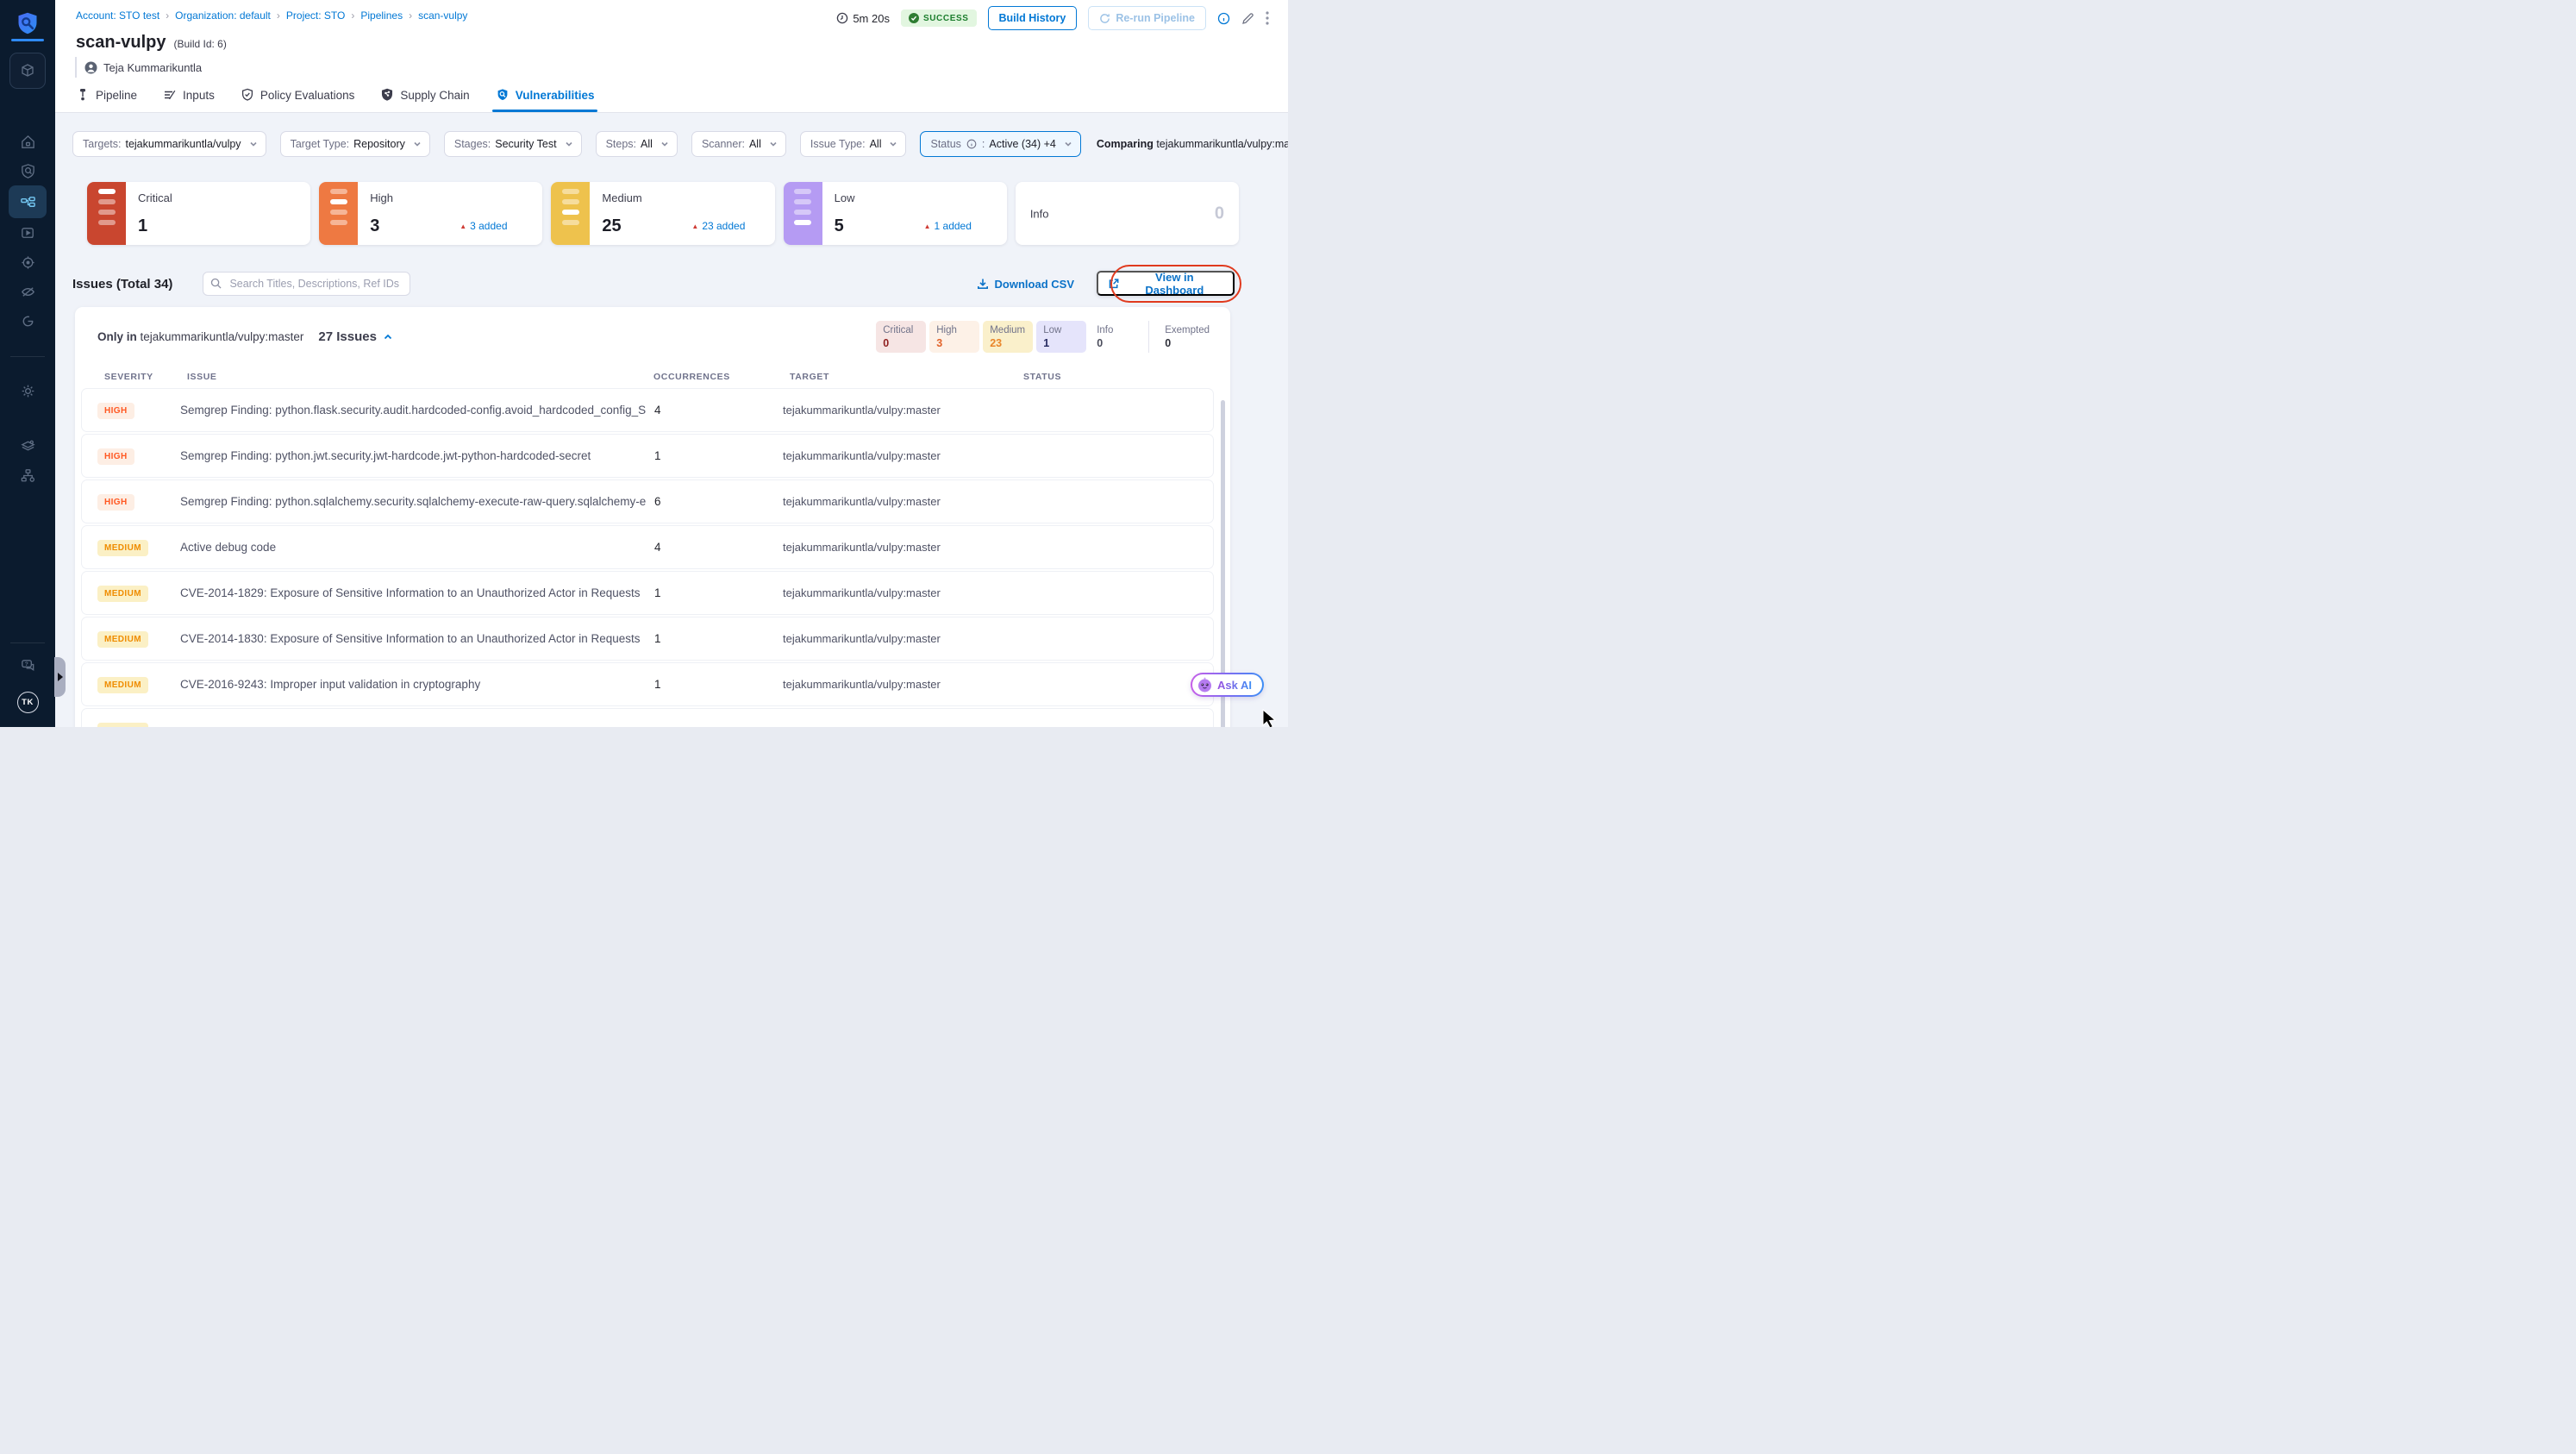  I want to click on tab-policy-evaluations: Policy Evaluations, so click(298, 95).